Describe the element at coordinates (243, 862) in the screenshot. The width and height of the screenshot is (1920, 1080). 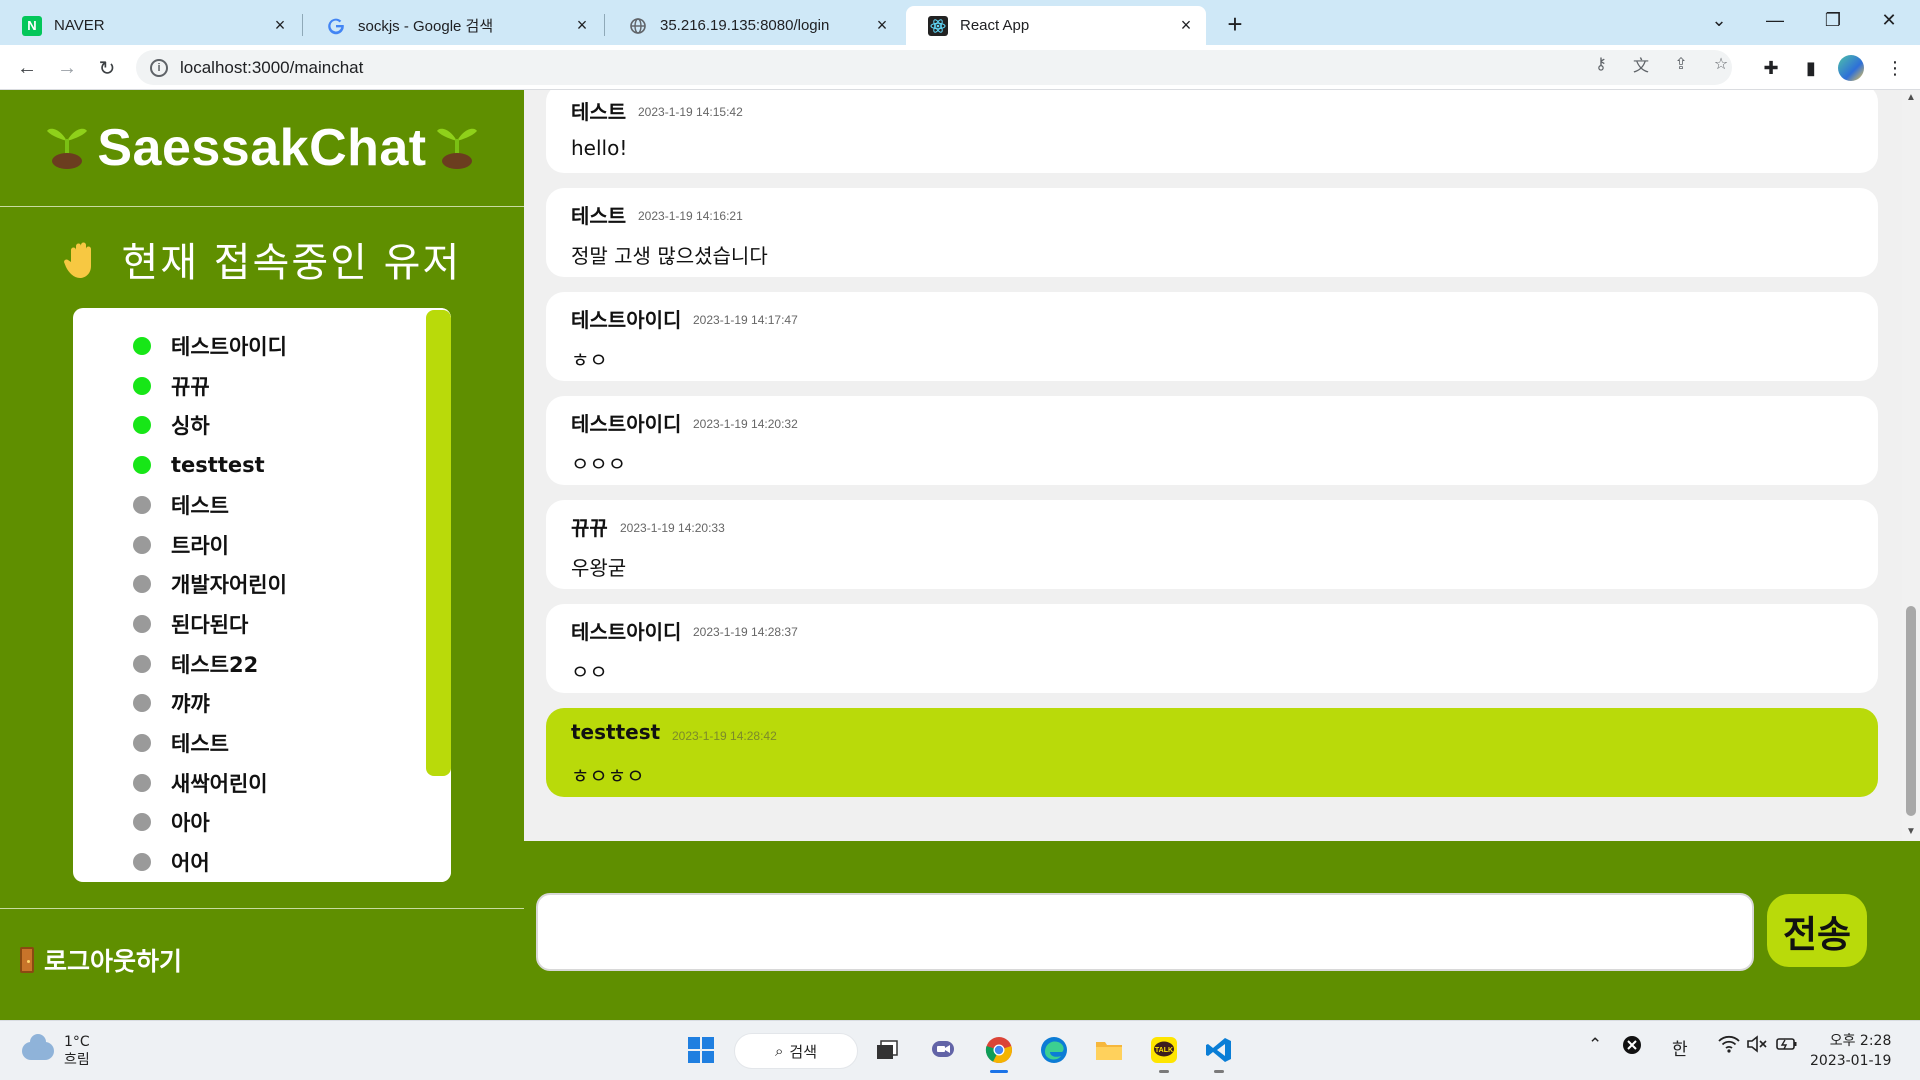
I see `user-list-item: 어어` at that location.